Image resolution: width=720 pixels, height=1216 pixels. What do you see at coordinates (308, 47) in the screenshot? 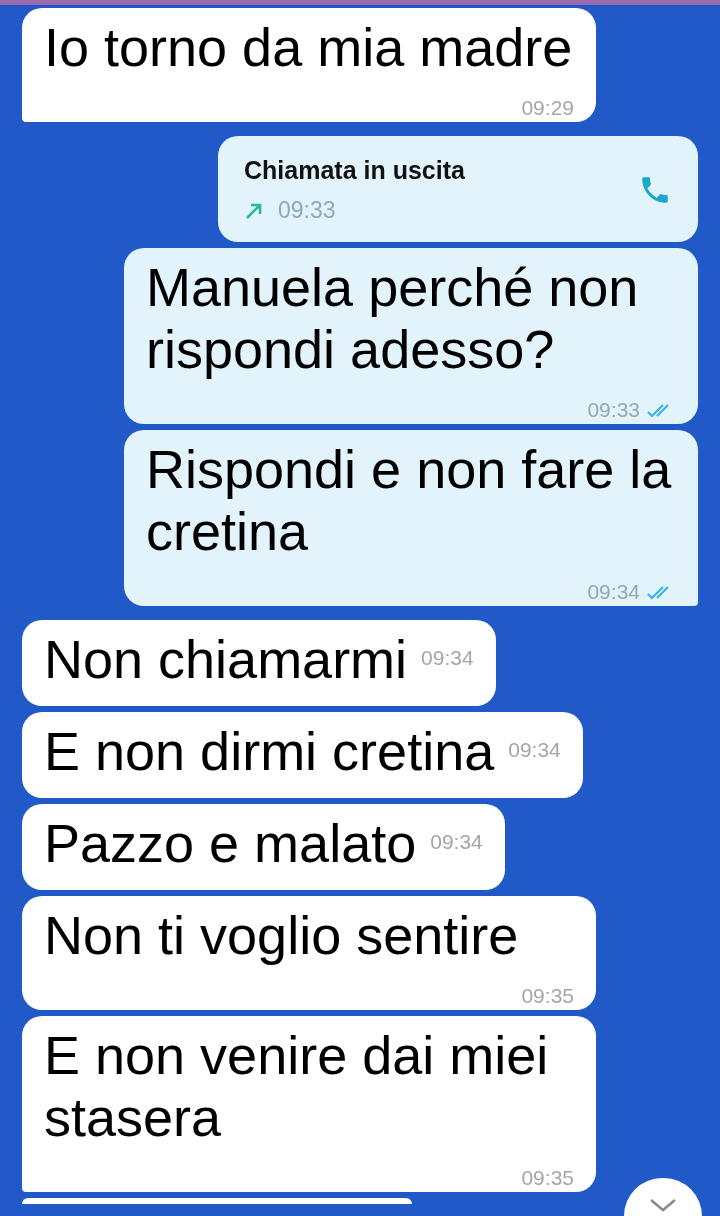
I see `message-text: Io torno da mia madre` at bounding box center [308, 47].